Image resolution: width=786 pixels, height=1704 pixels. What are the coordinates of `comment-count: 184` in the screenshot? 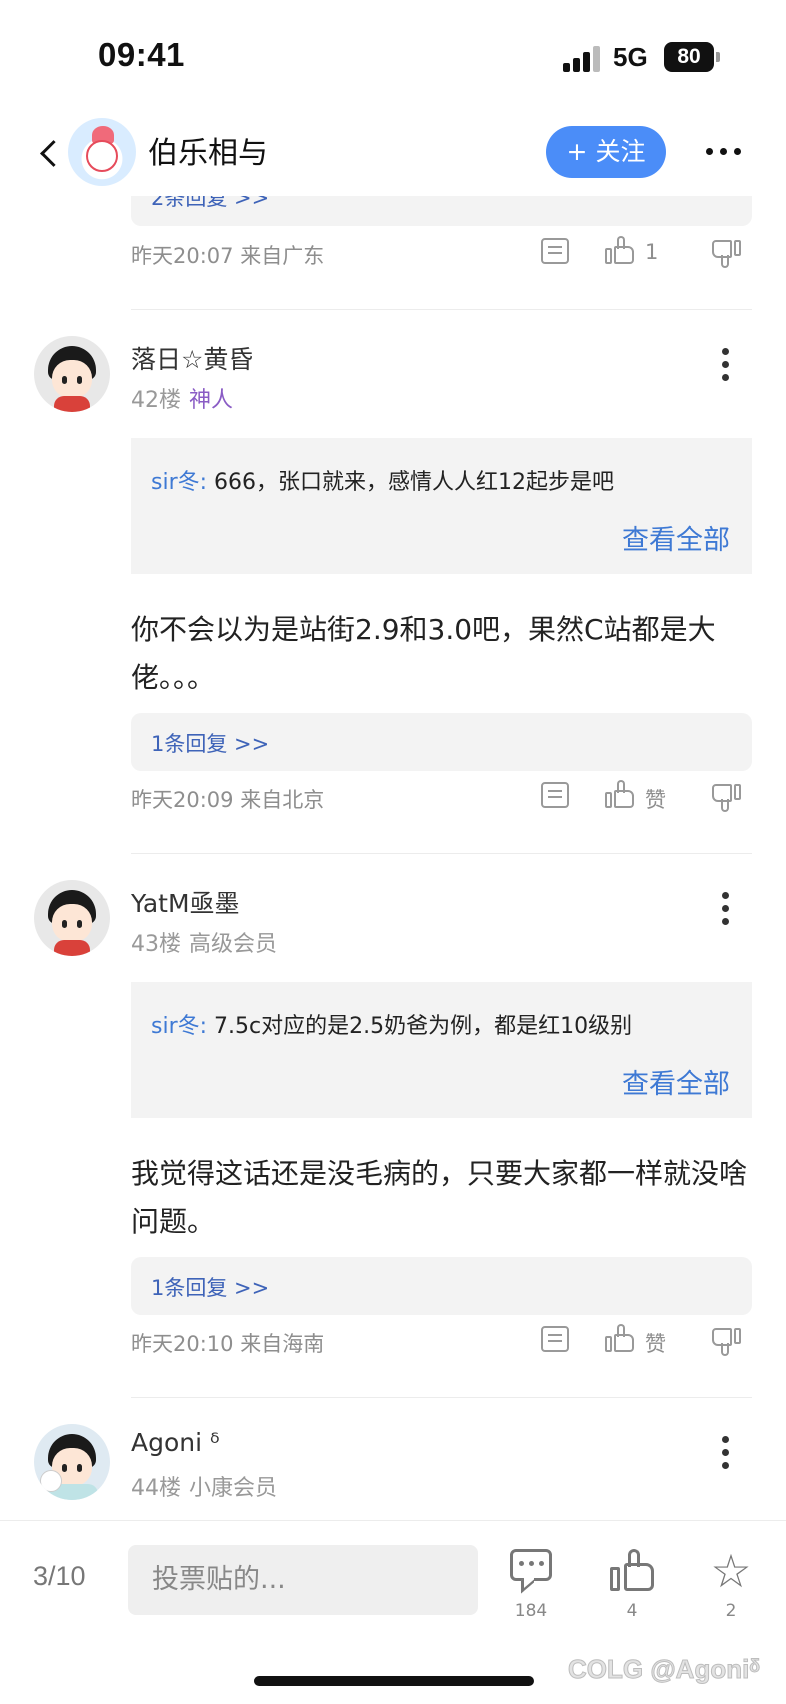 It's located at (531, 1611).